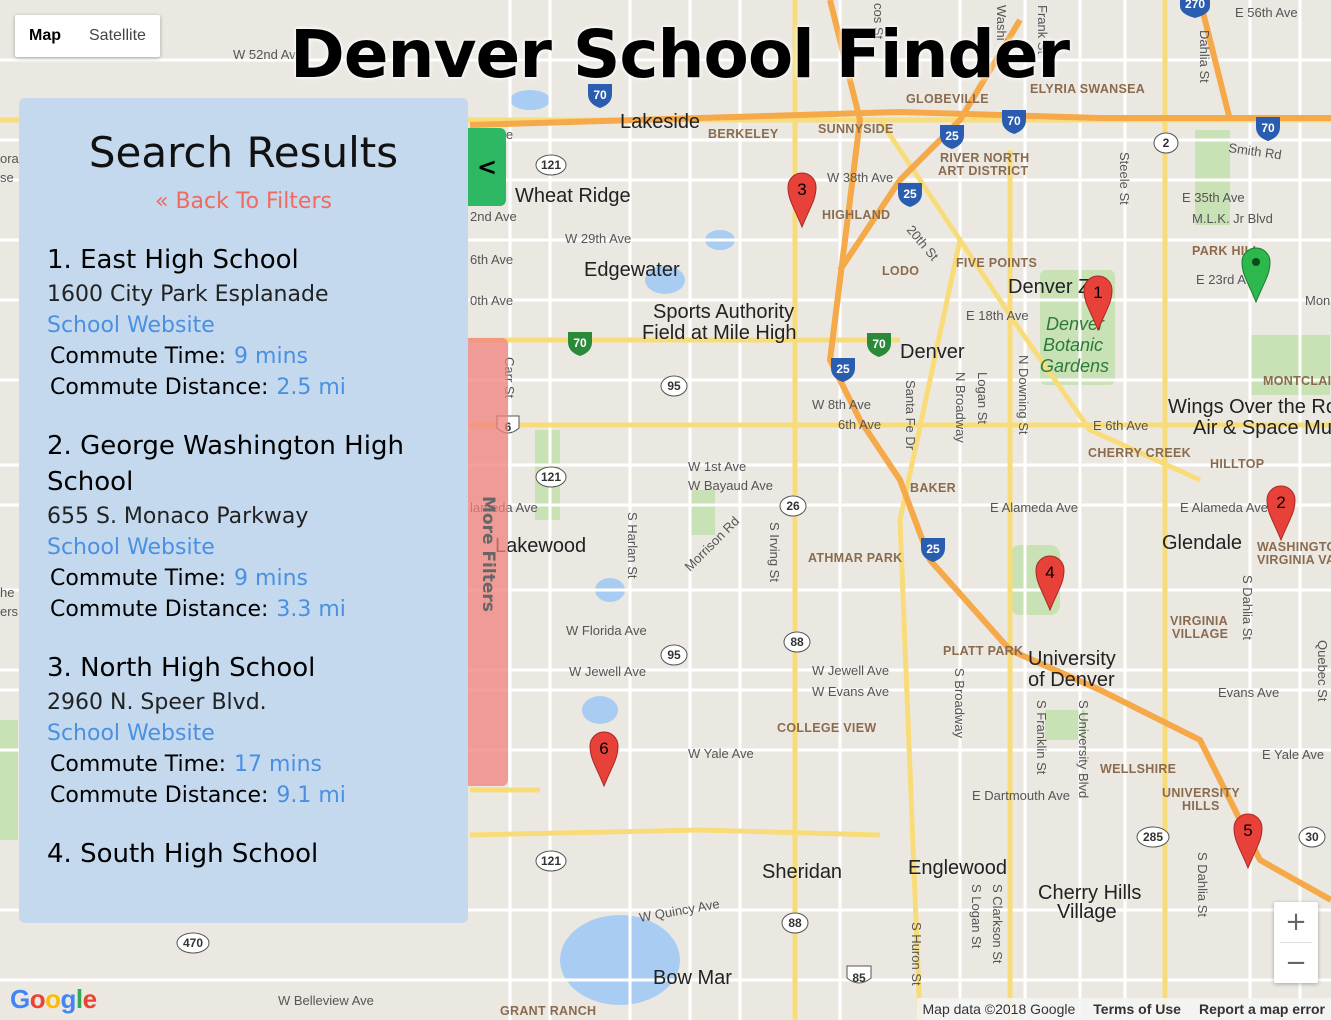 This screenshot has width=1331, height=1020. I want to click on svg-text: 4, so click(1049, 572).